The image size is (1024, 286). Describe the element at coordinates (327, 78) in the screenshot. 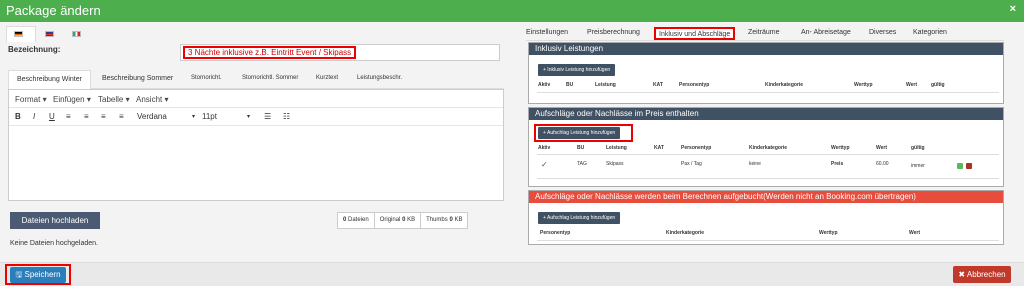

I see `tab-kurztext: Kurztext` at that location.